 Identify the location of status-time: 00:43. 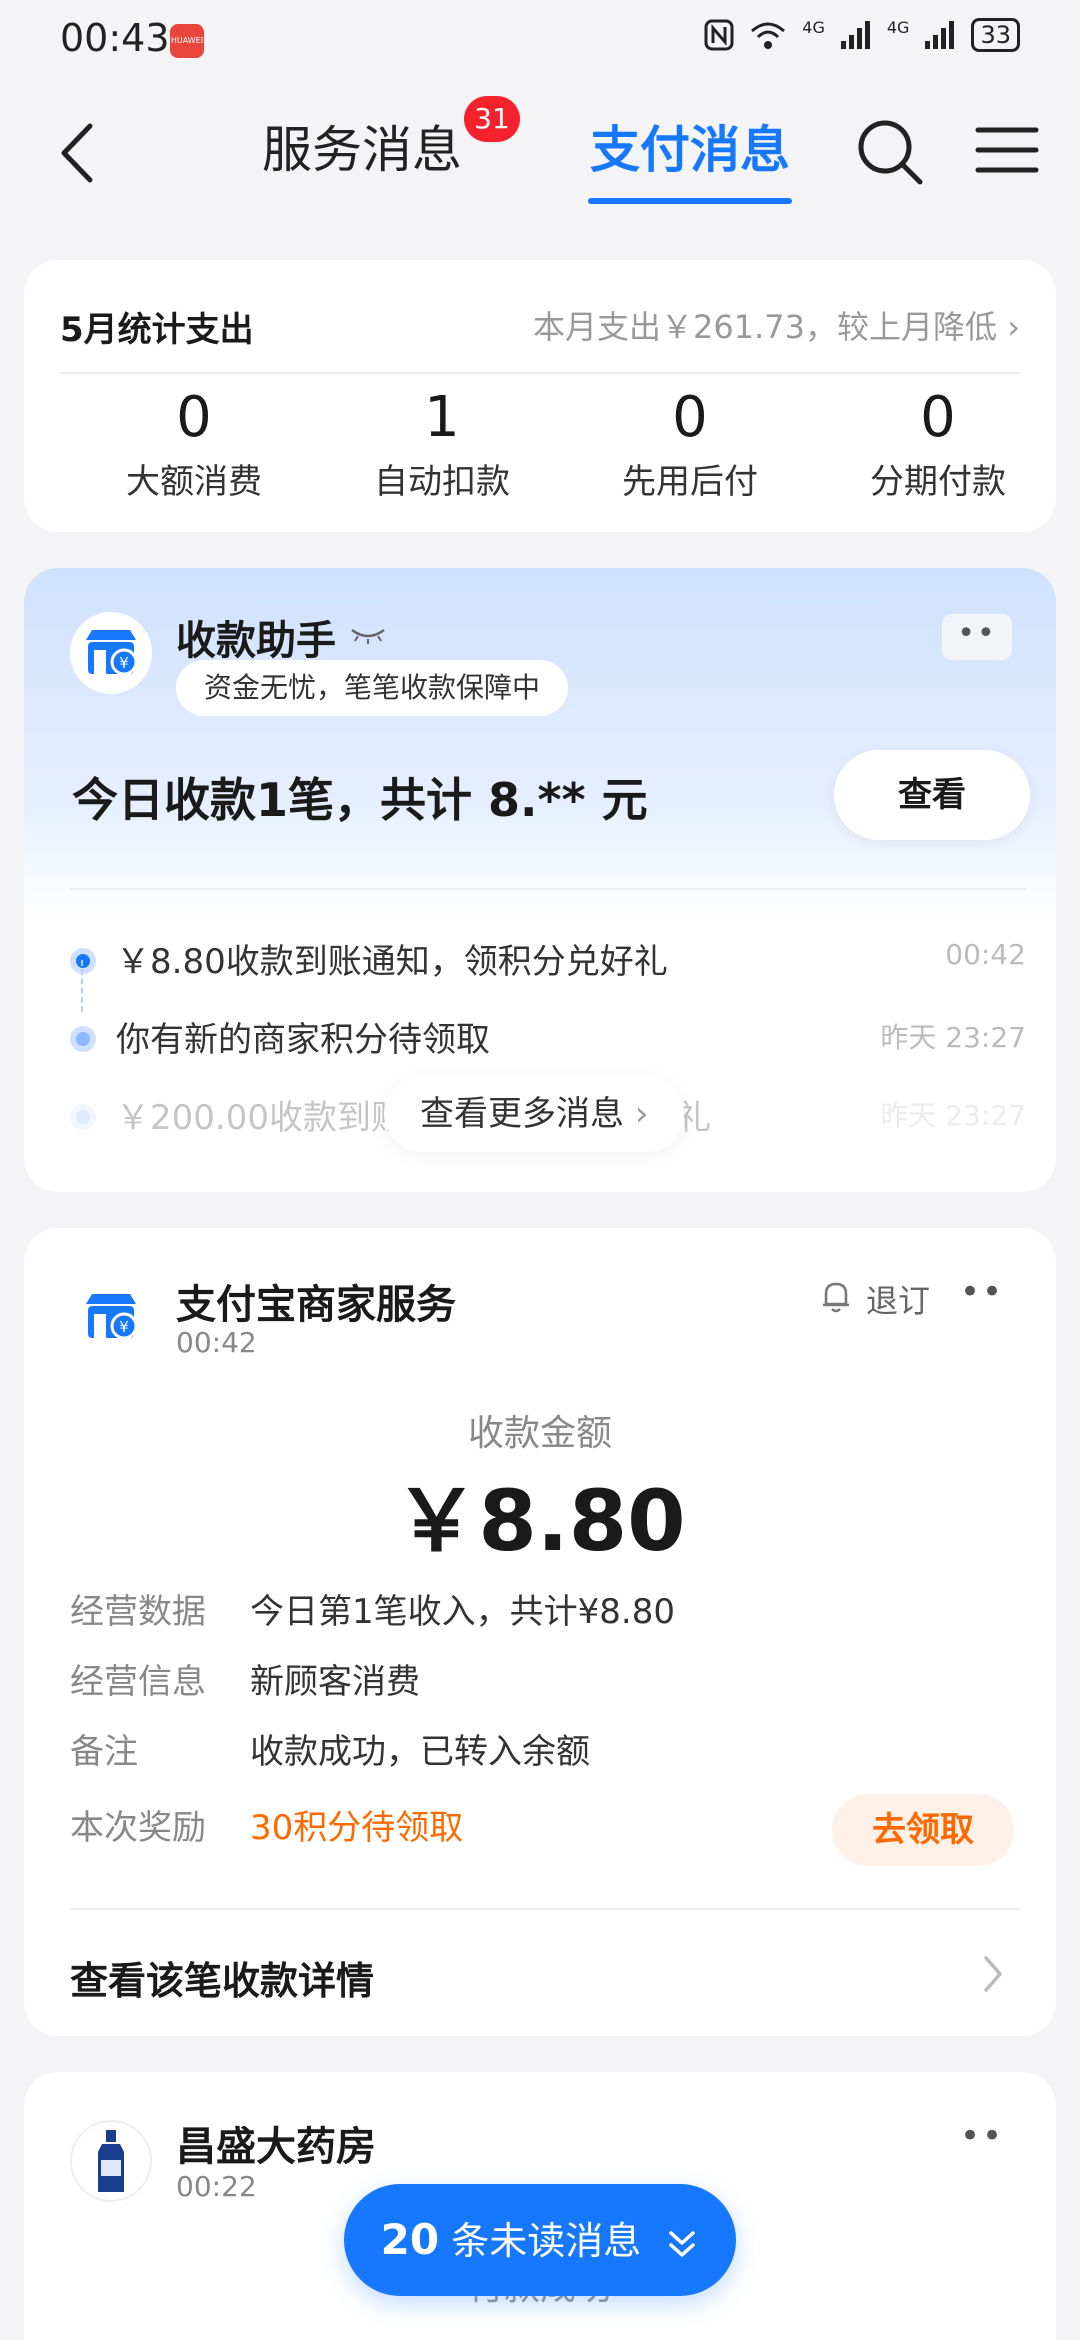
(115, 38).